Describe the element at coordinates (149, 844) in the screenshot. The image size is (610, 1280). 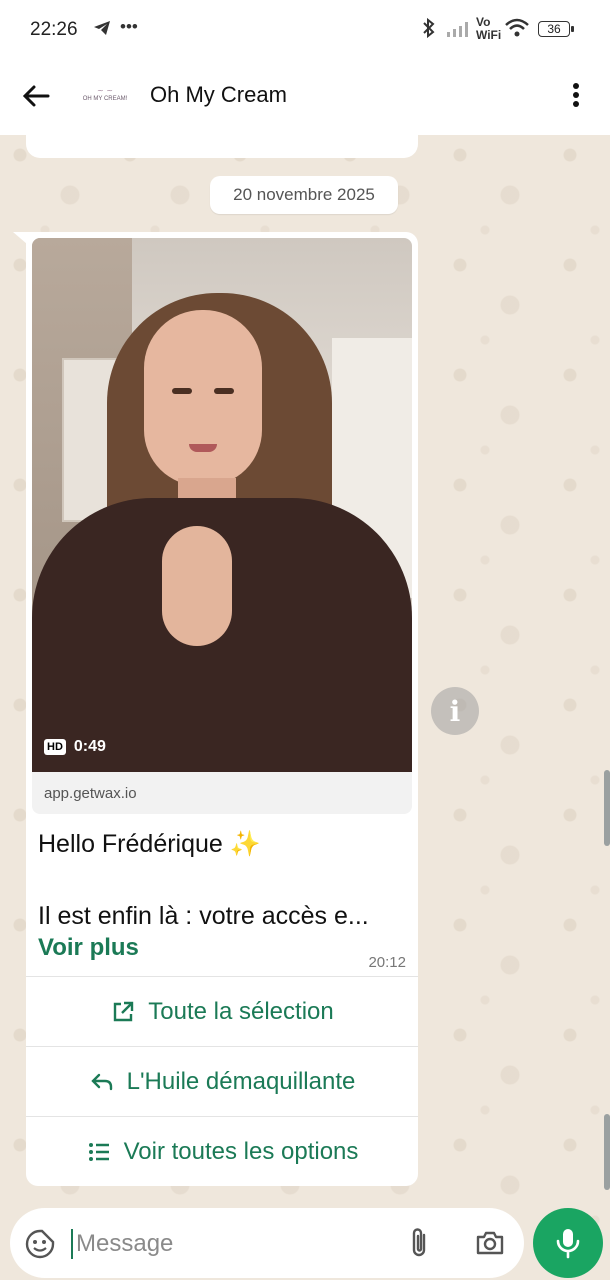
I see `message-greeting: Hello Frédérique ✨` at that location.